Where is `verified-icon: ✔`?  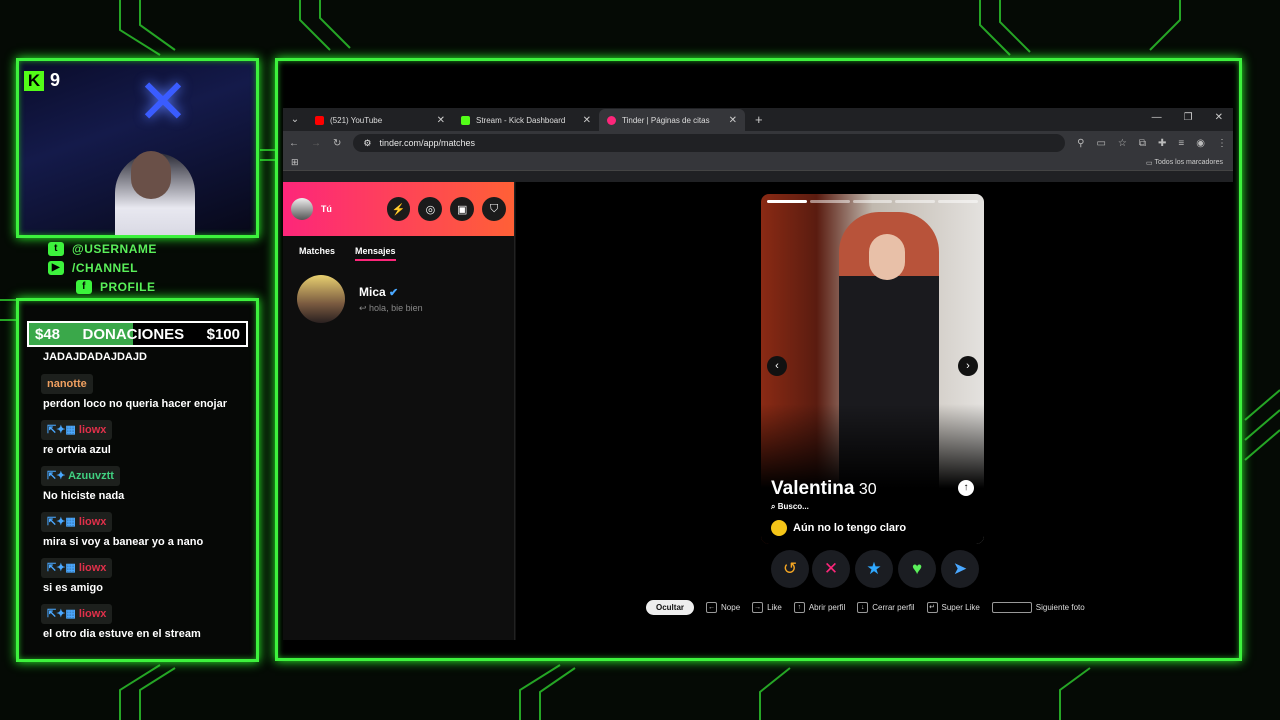 verified-icon: ✔ is located at coordinates (394, 293).